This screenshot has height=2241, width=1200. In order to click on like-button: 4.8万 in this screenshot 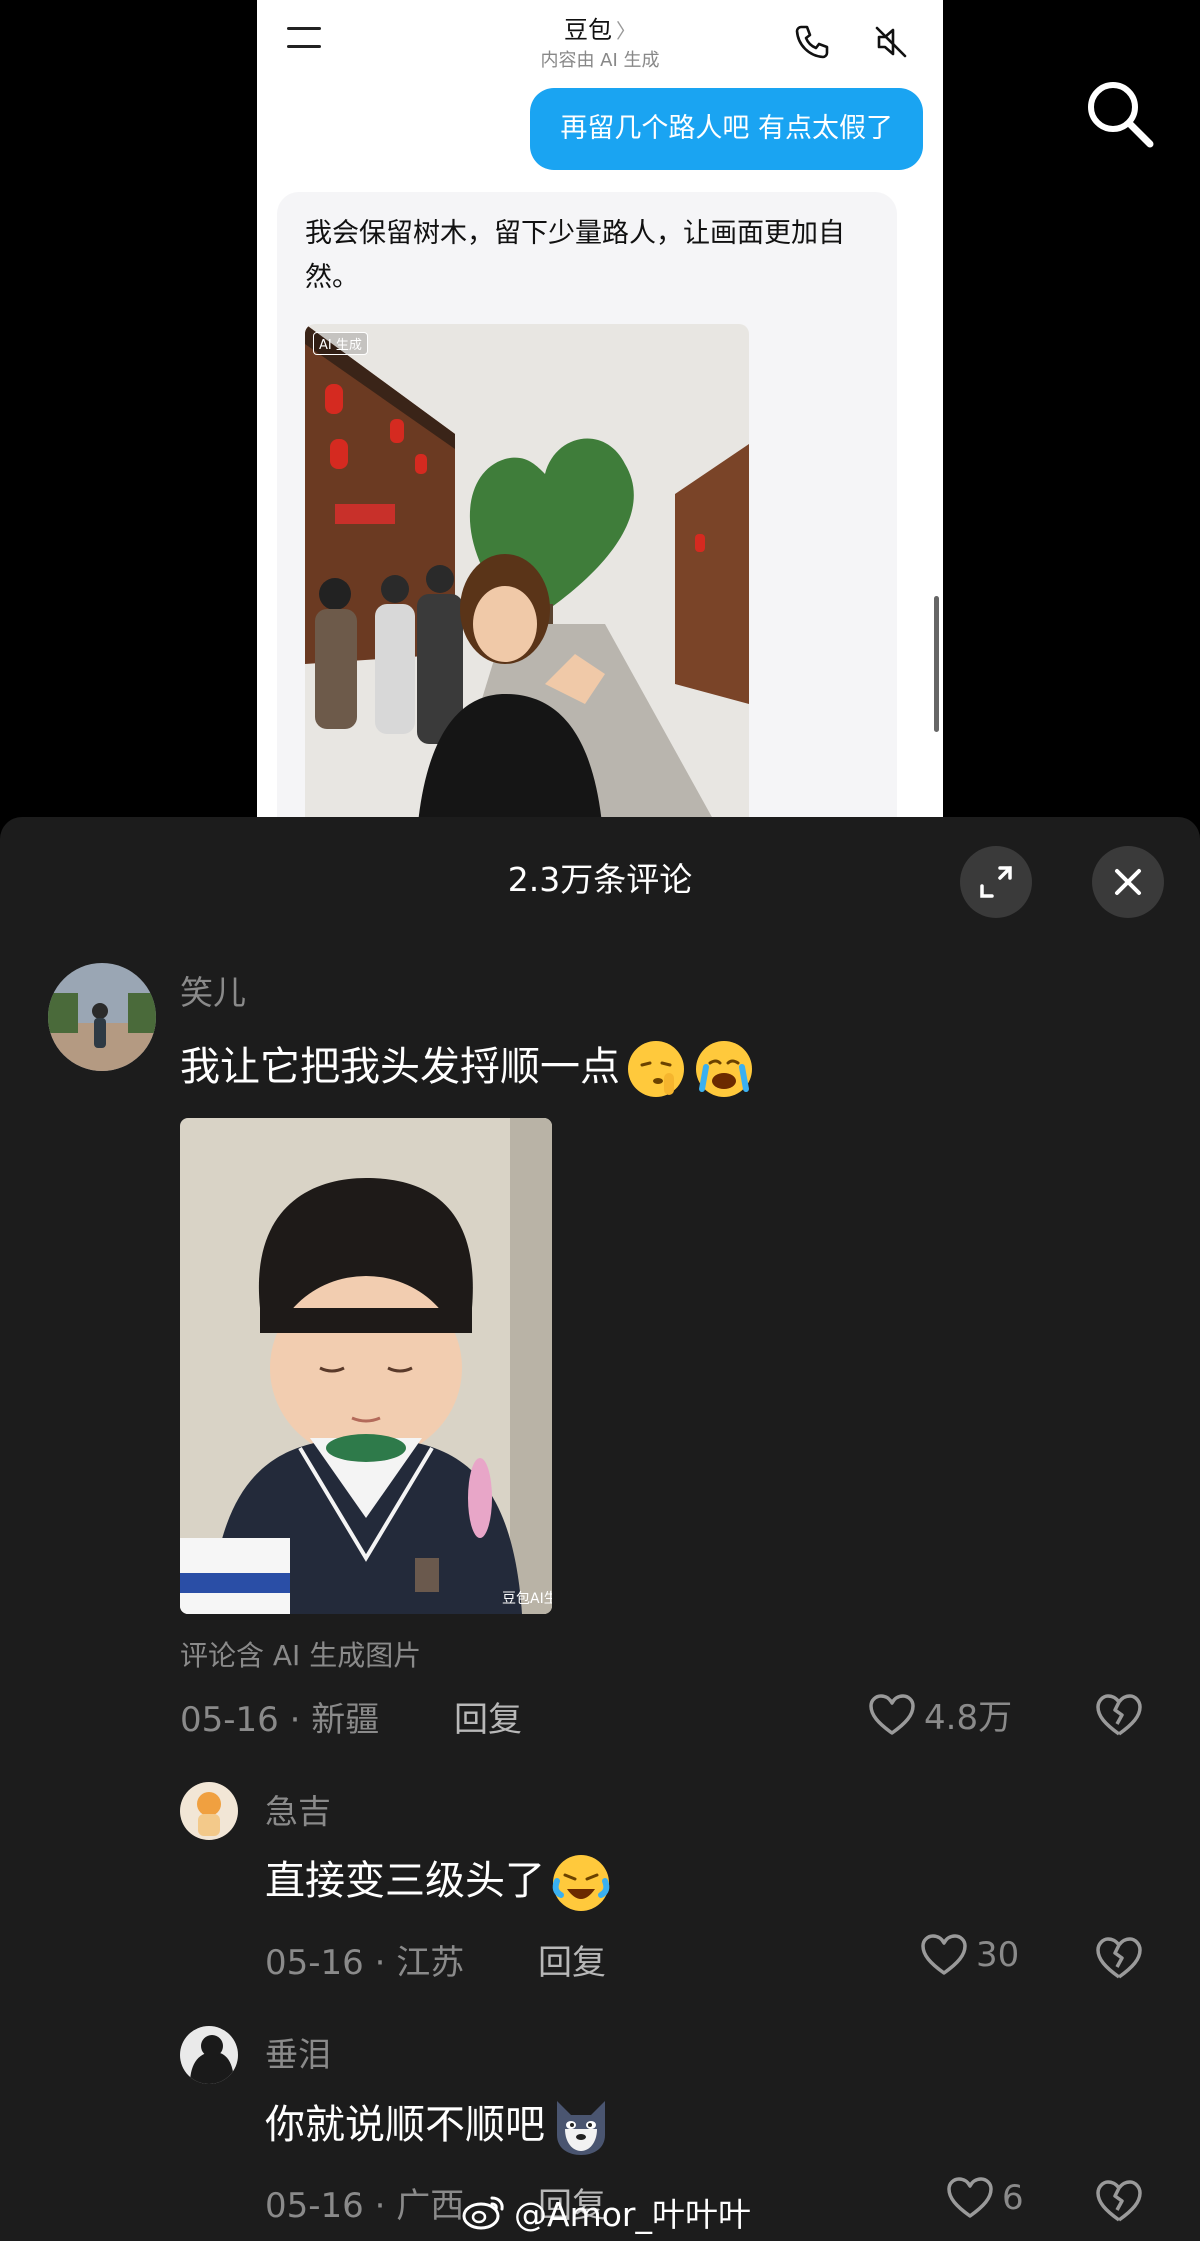, I will do `click(940, 1714)`.